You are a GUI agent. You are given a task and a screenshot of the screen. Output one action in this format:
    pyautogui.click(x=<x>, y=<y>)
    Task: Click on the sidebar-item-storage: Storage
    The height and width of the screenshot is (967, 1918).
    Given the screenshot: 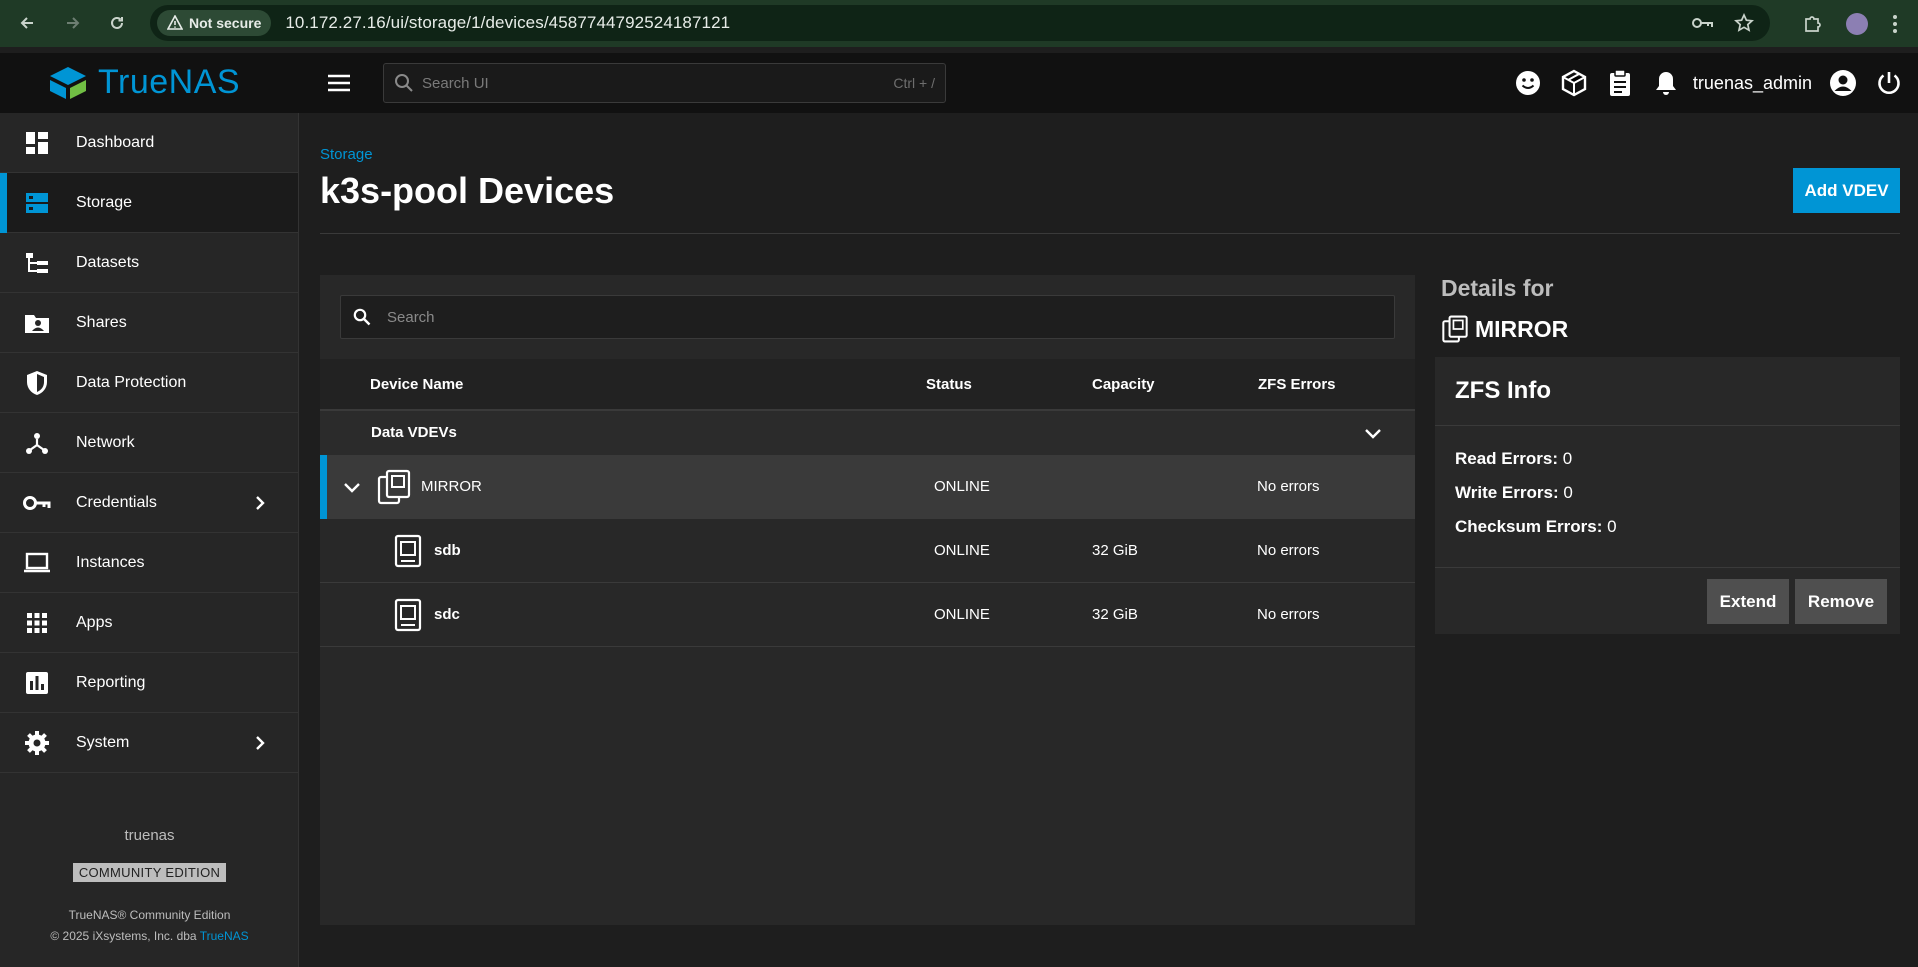 What is the action you would take?
    pyautogui.click(x=149, y=203)
    